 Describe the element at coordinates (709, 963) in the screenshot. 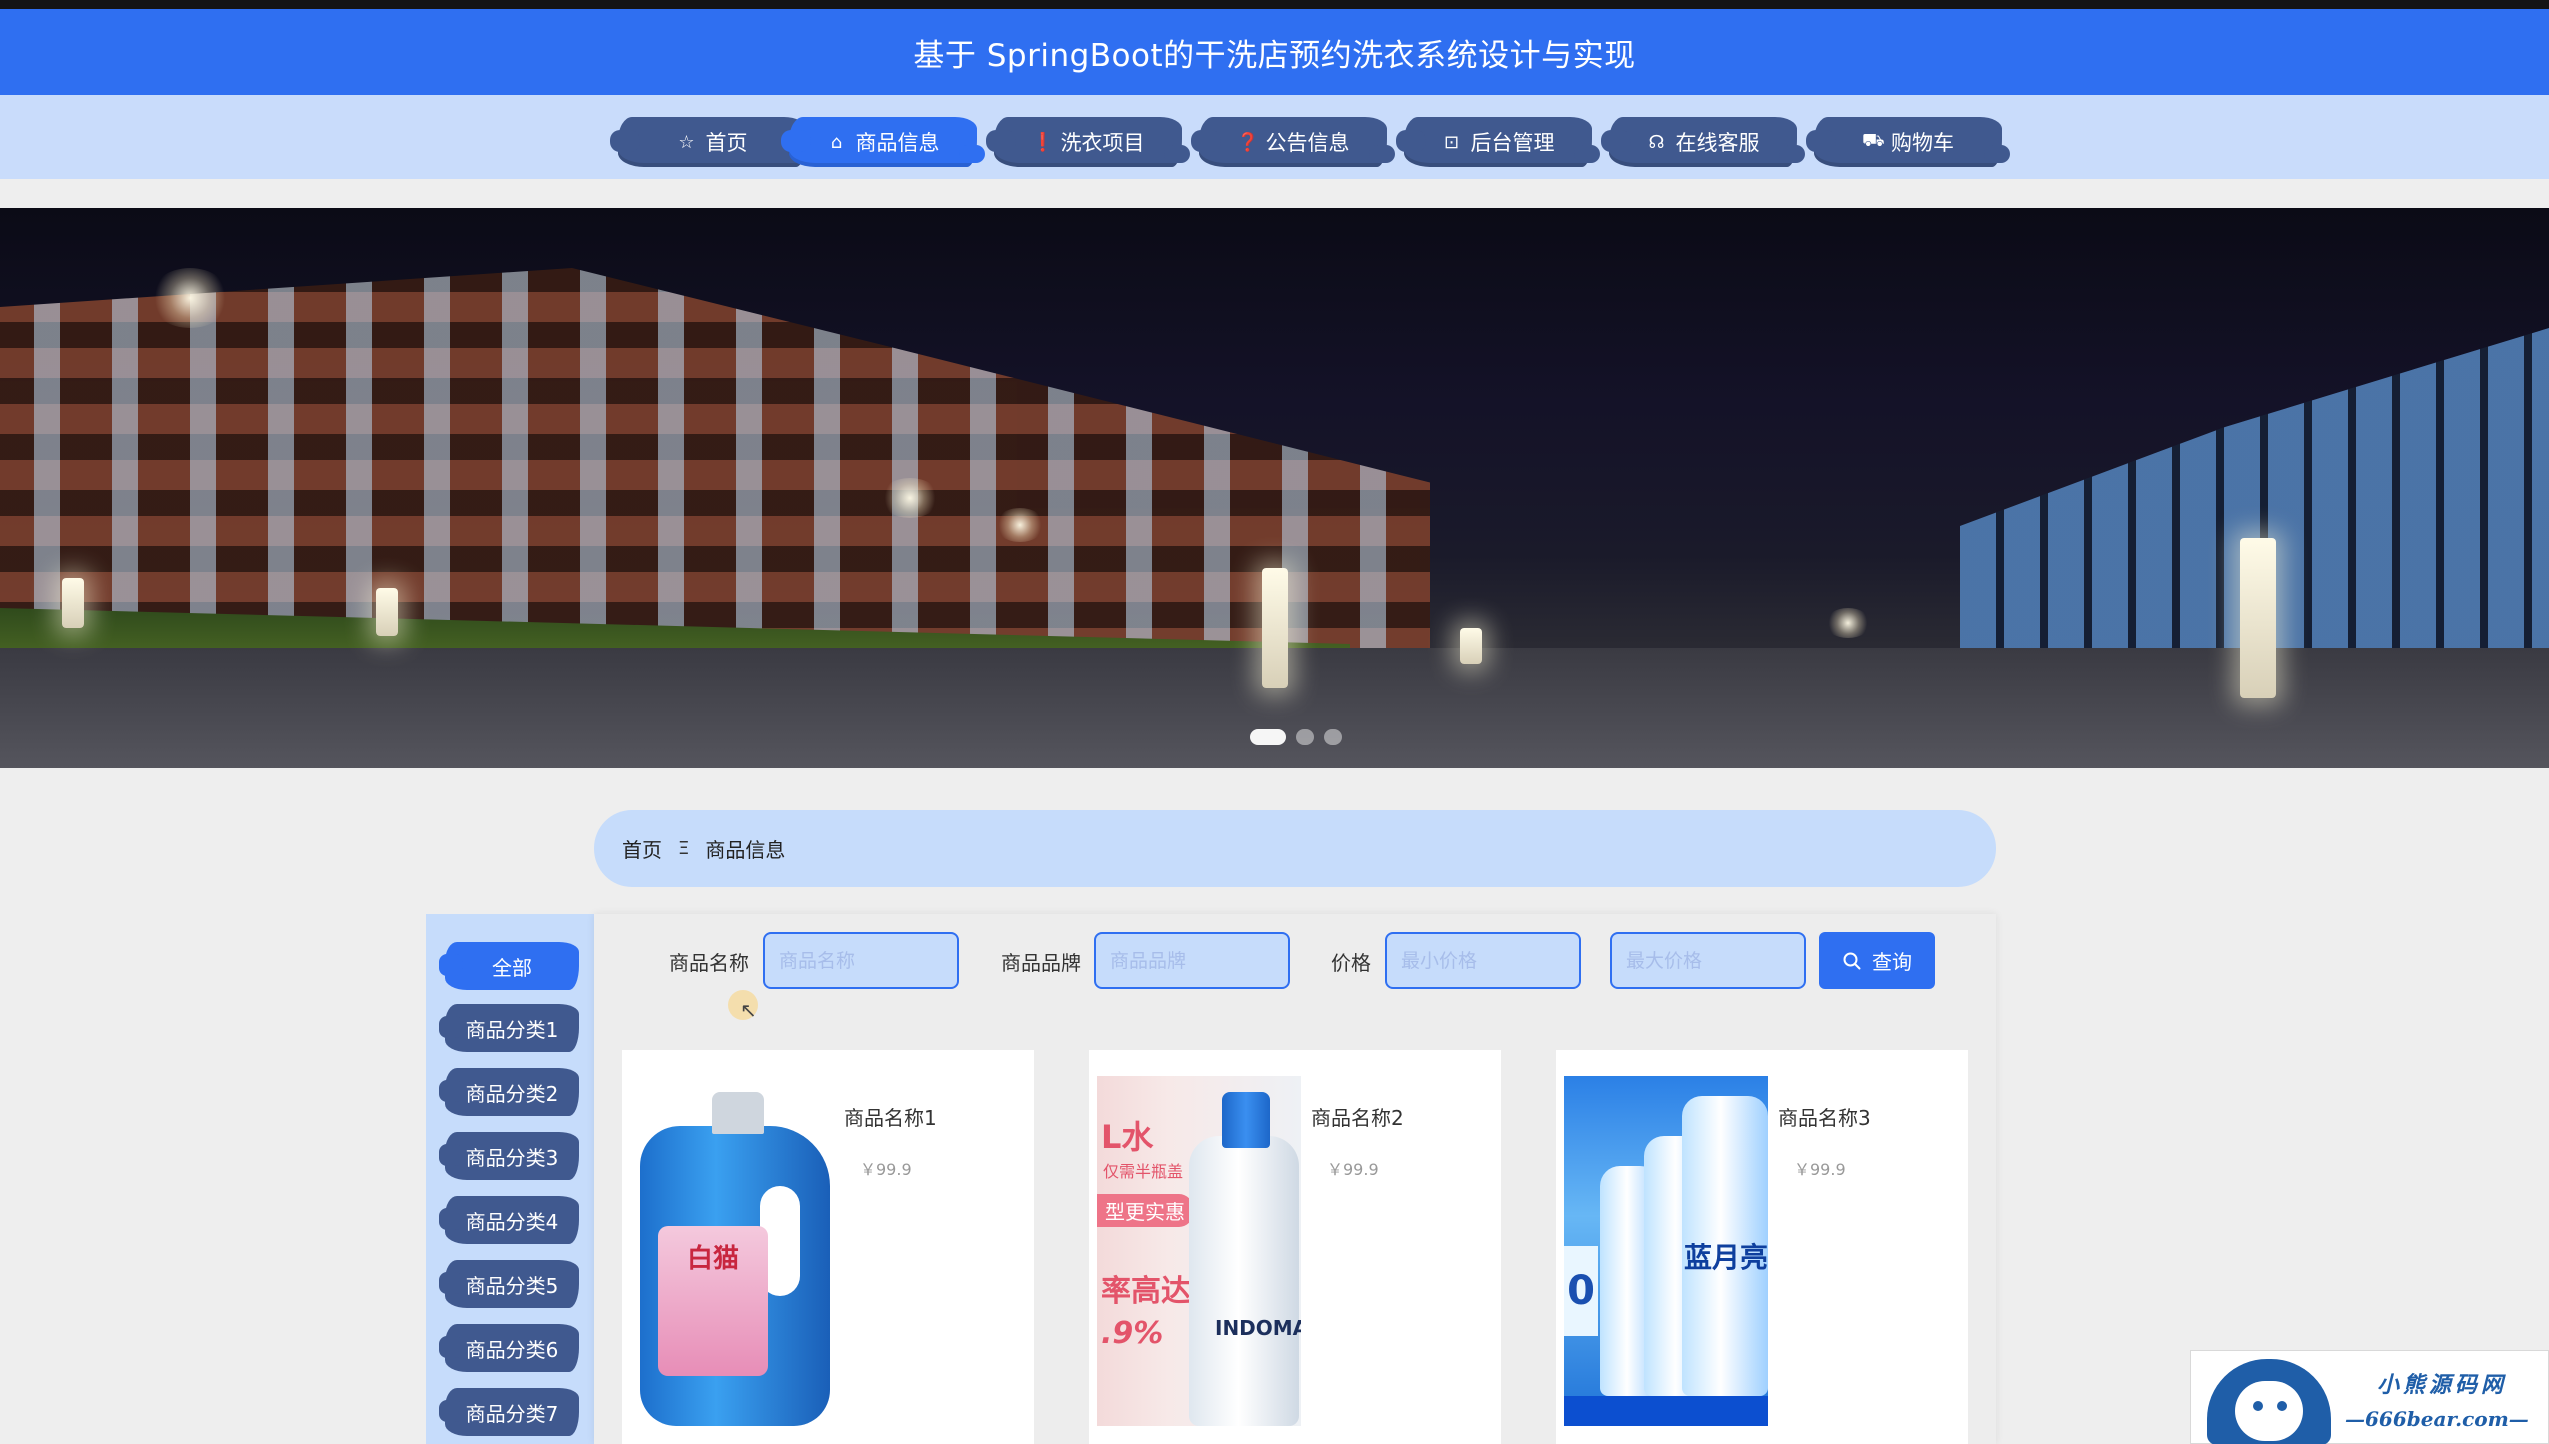

I see `product-name-label: 商品名称` at that location.